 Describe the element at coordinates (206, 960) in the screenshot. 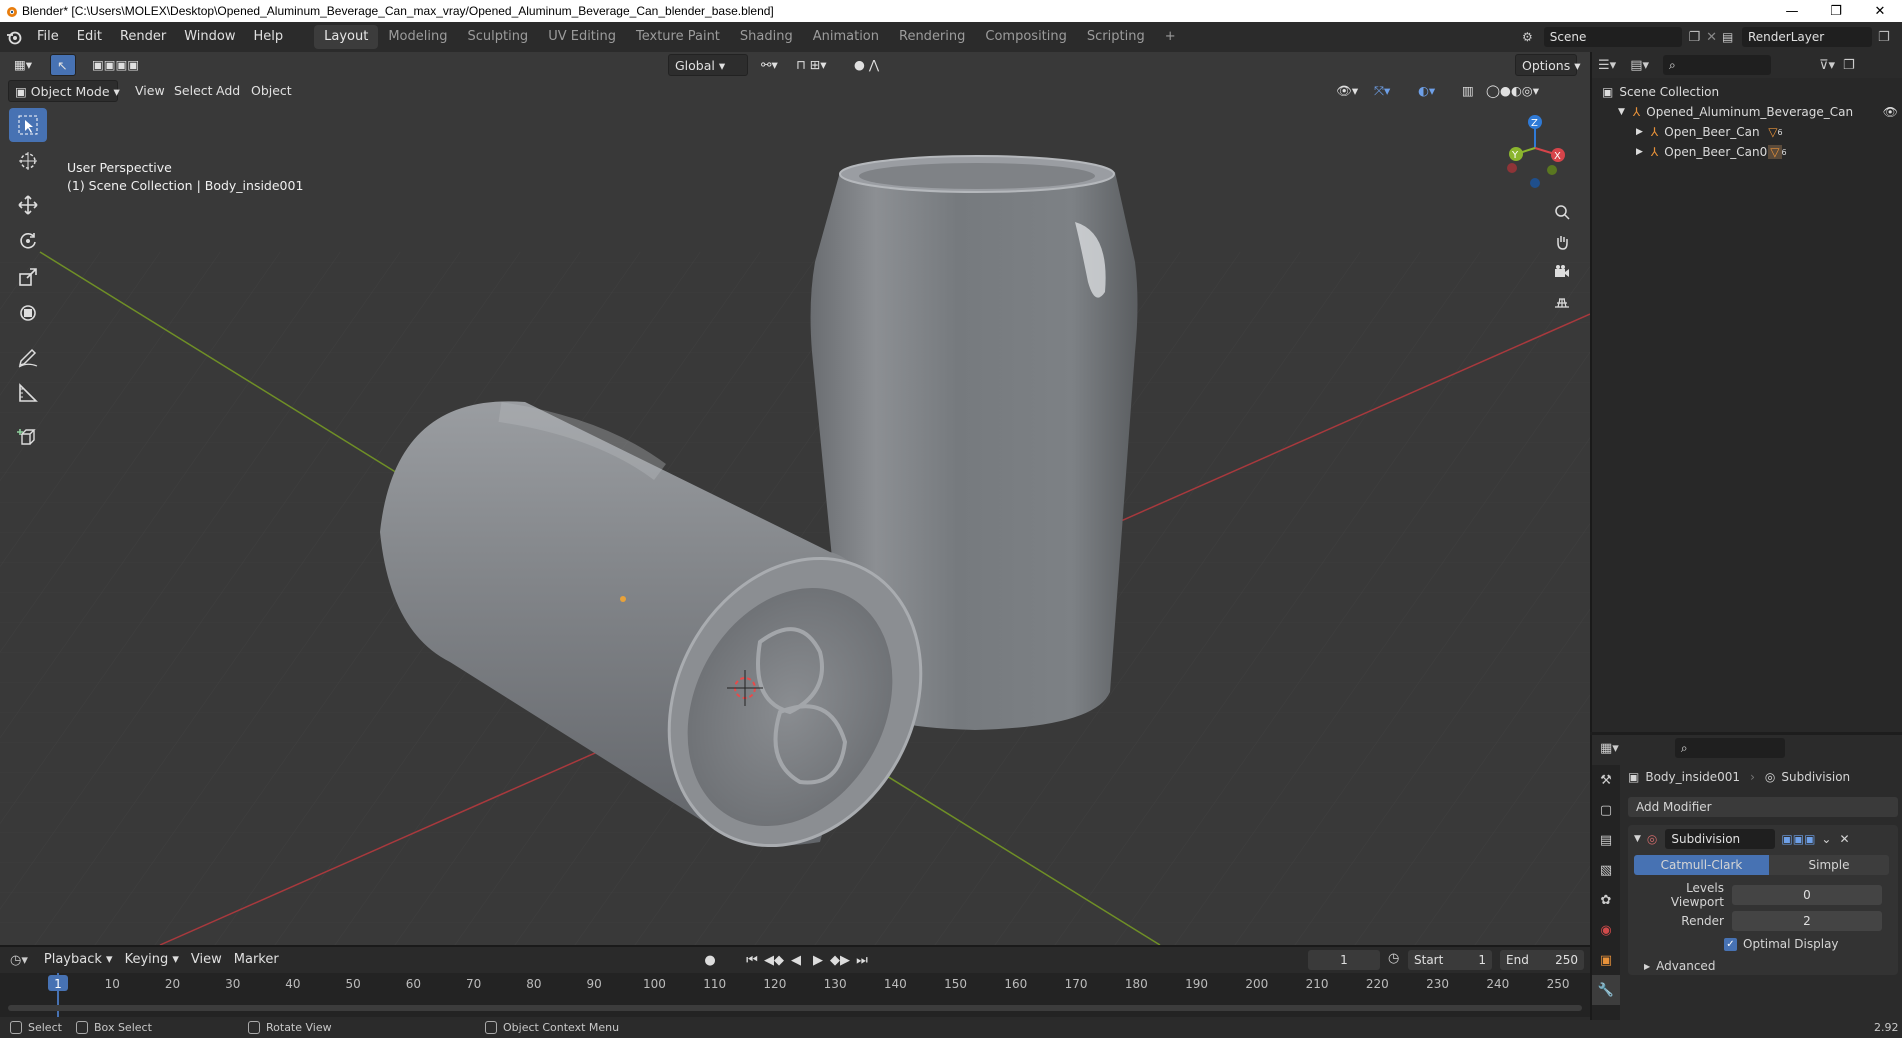

I see `menu-view-timeline: View` at that location.